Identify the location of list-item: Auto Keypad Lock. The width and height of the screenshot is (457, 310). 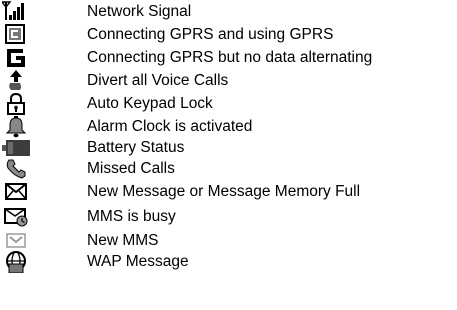
(228, 104).